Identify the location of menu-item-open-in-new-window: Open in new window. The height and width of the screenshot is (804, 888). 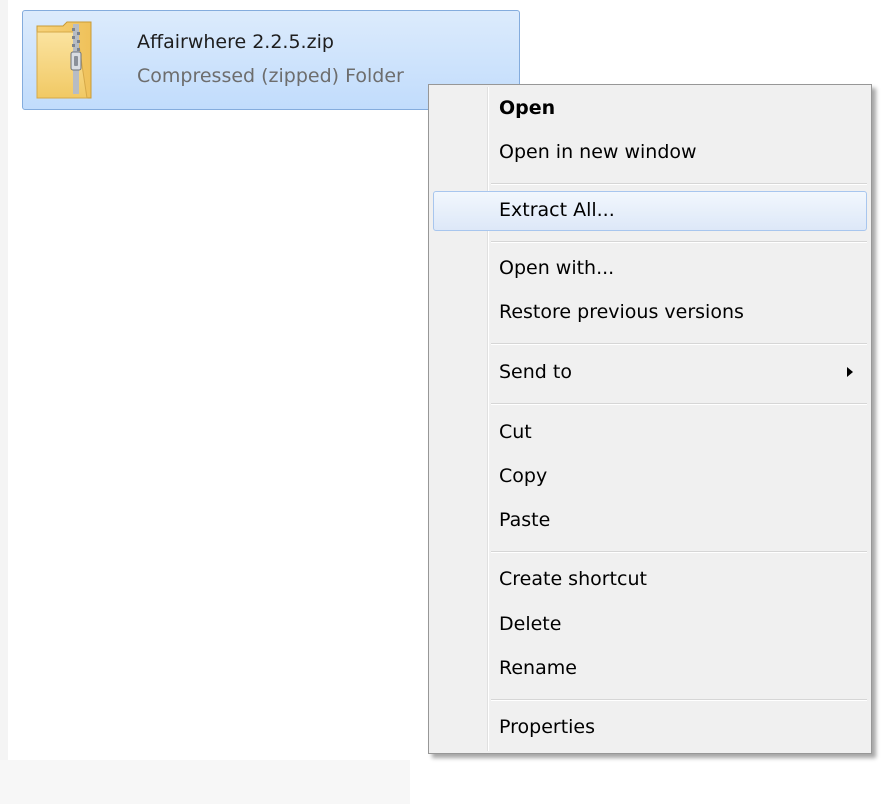
(650, 153).